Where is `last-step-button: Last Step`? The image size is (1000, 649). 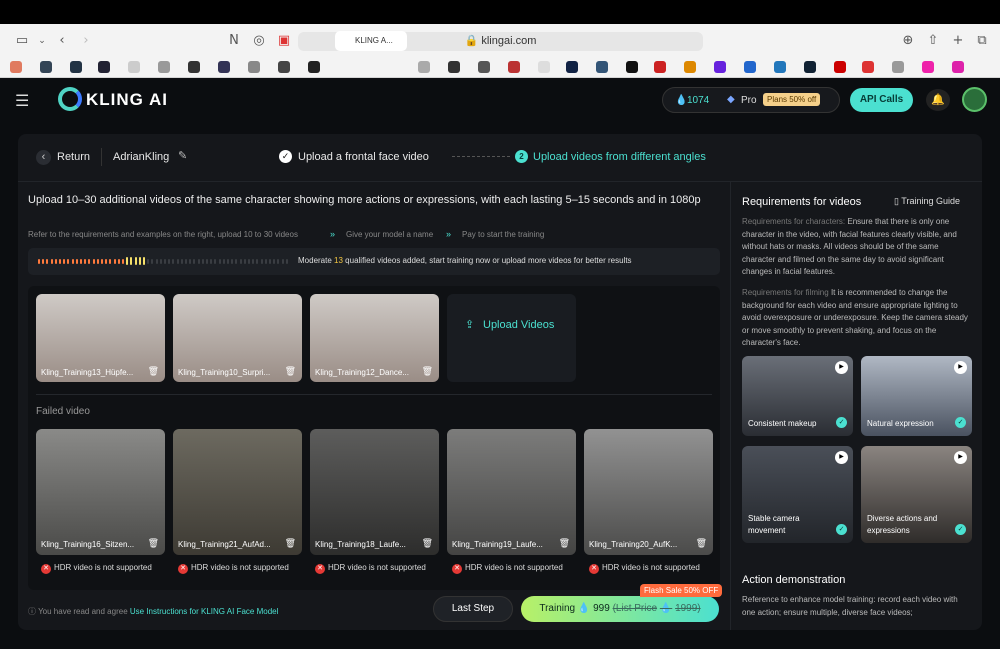 last-step-button: Last Step is located at coordinates (473, 609).